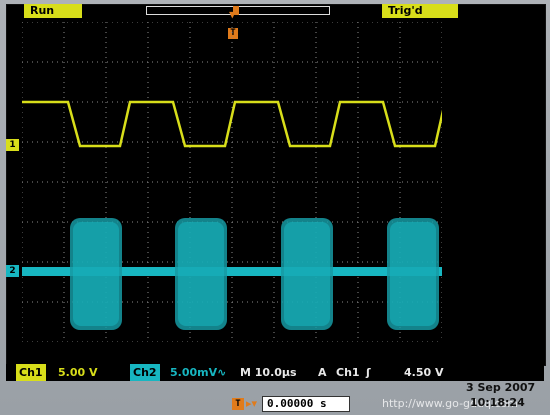 The width and height of the screenshot is (550, 415). I want to click on ch1-scale: 5.00 V, so click(78, 372).